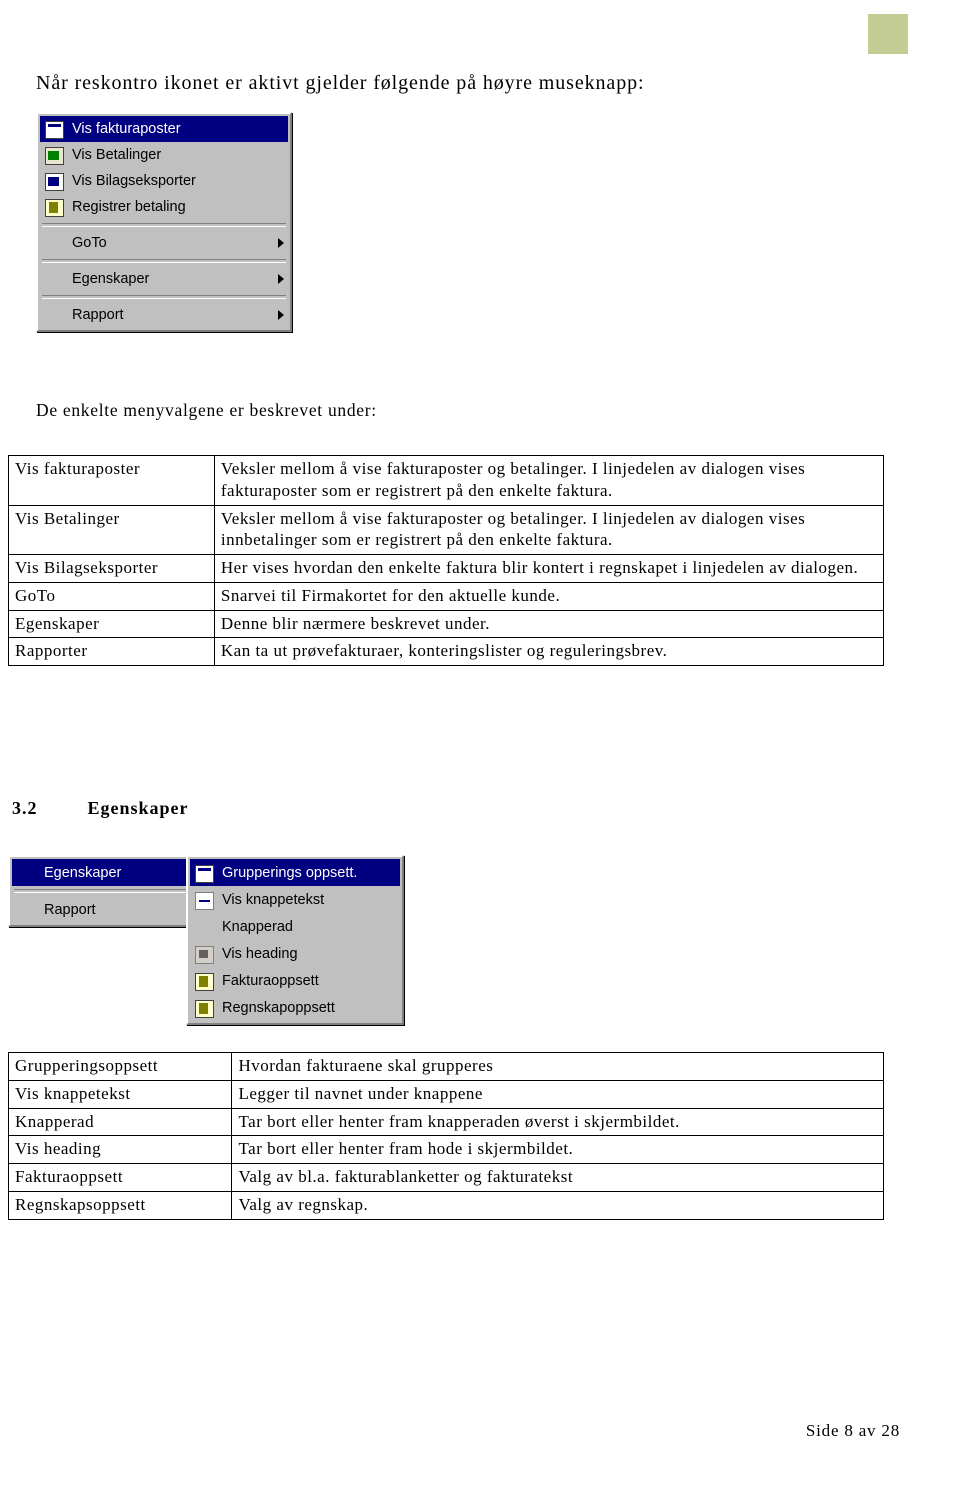 This screenshot has width=960, height=1486. Describe the element at coordinates (111, 596) in the screenshot. I see `term-cell: GoTo` at that location.